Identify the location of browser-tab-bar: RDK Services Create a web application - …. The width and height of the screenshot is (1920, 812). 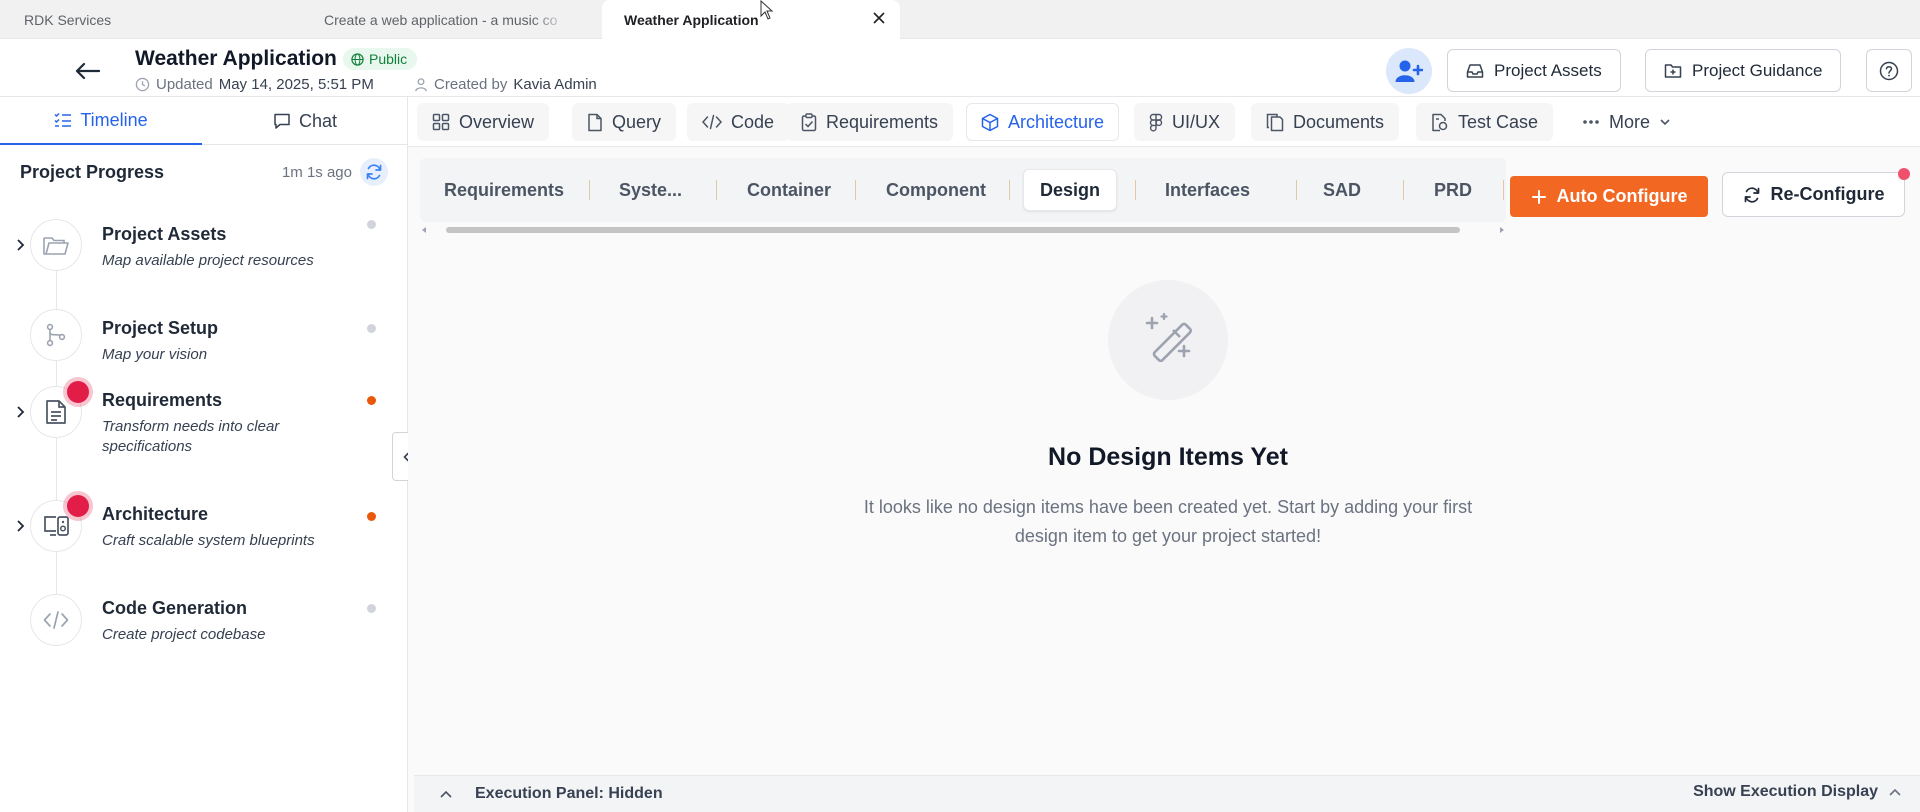
(960, 19).